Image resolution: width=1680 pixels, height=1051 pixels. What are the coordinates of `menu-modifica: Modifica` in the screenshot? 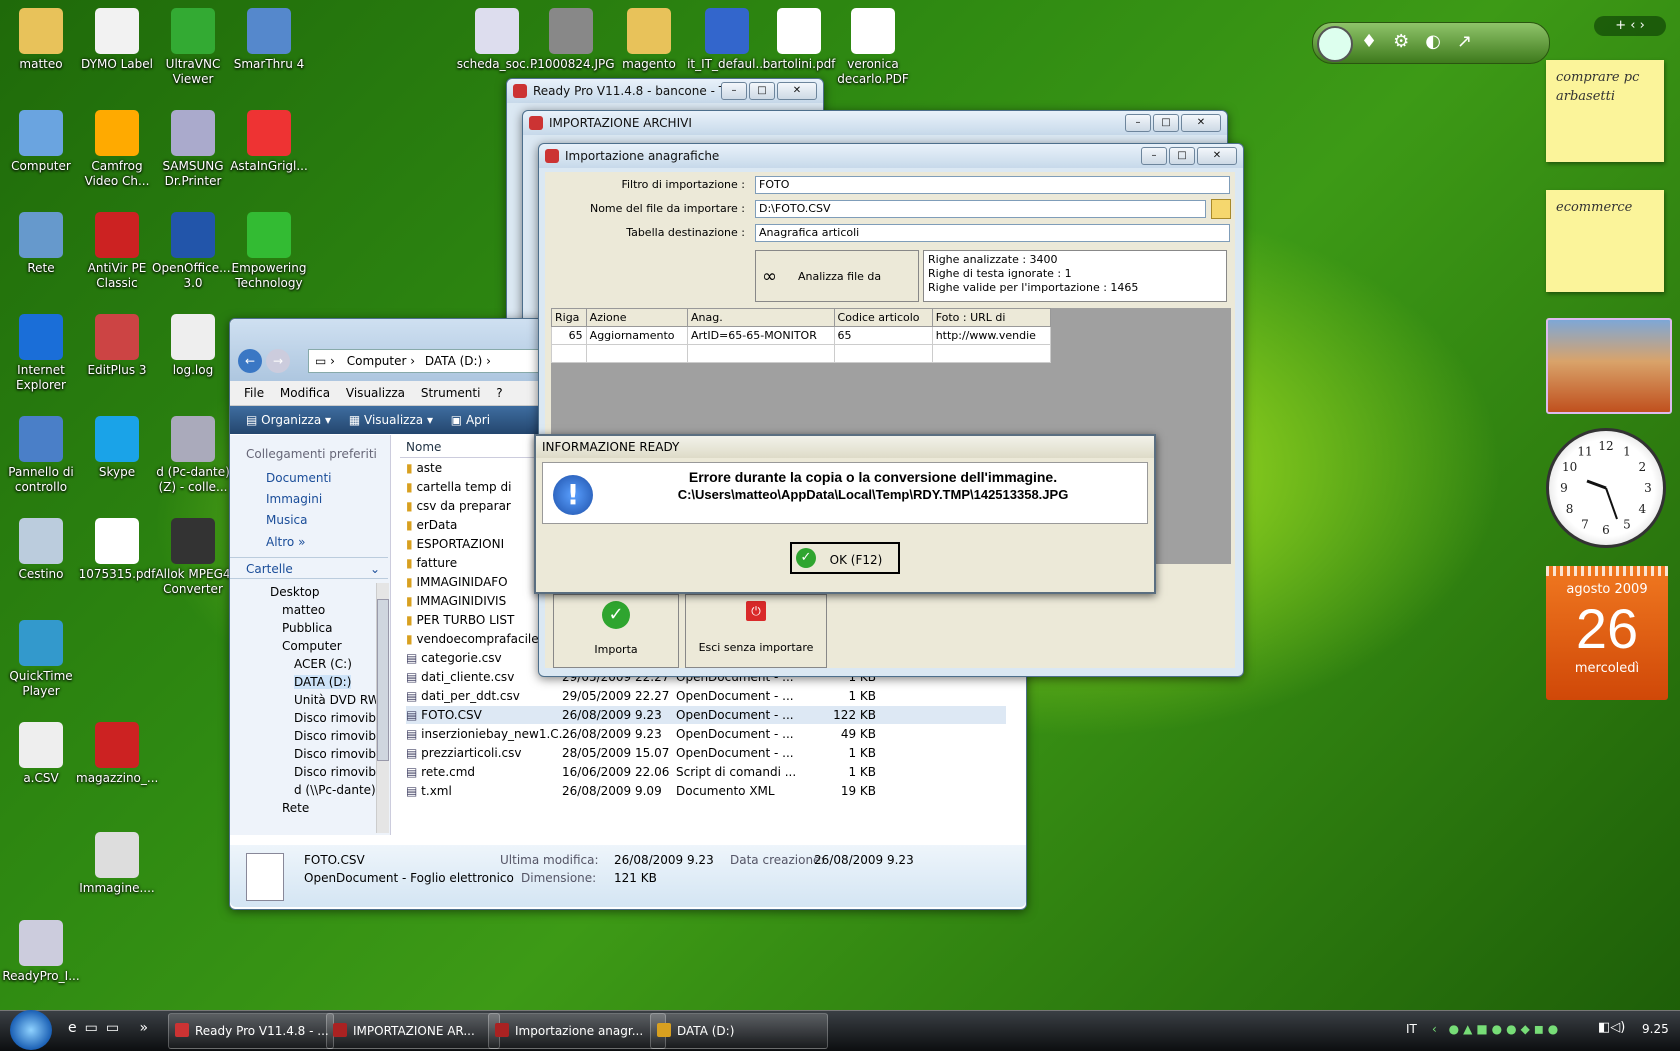 It's located at (305, 393).